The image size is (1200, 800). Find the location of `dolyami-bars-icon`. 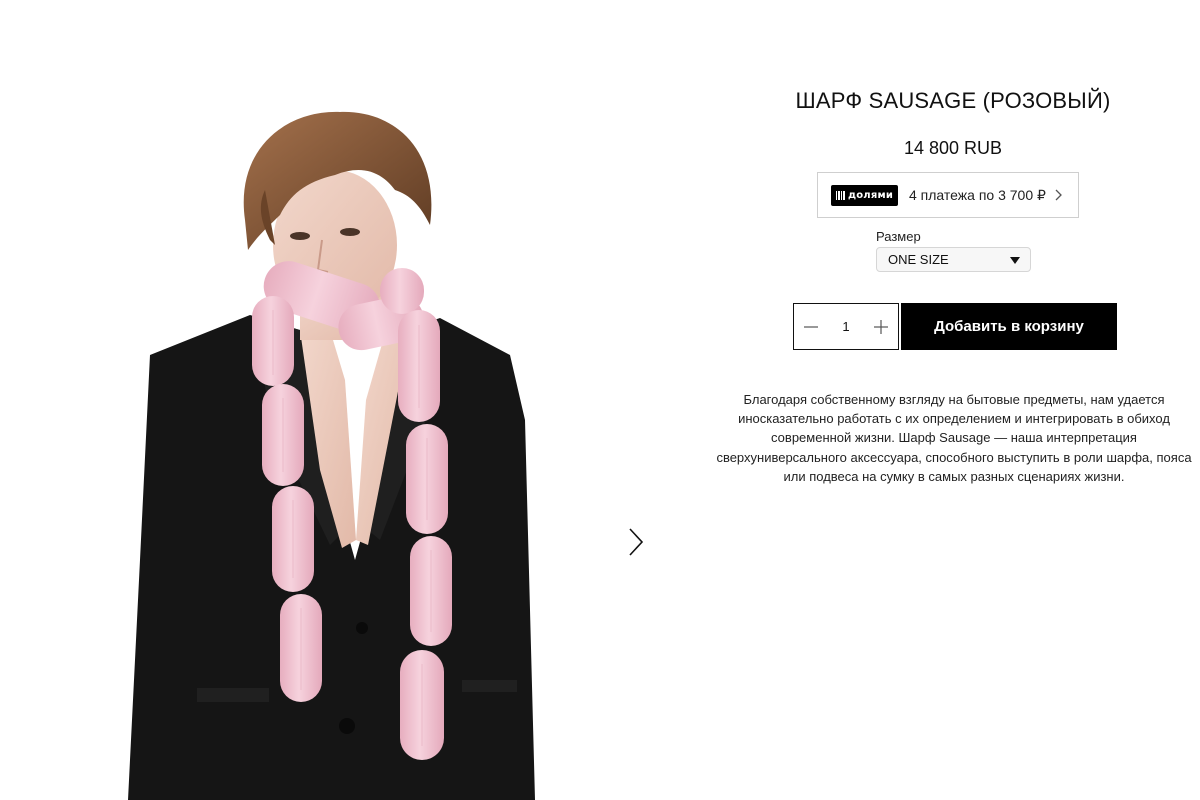

dolyami-bars-icon is located at coordinates (840, 195).